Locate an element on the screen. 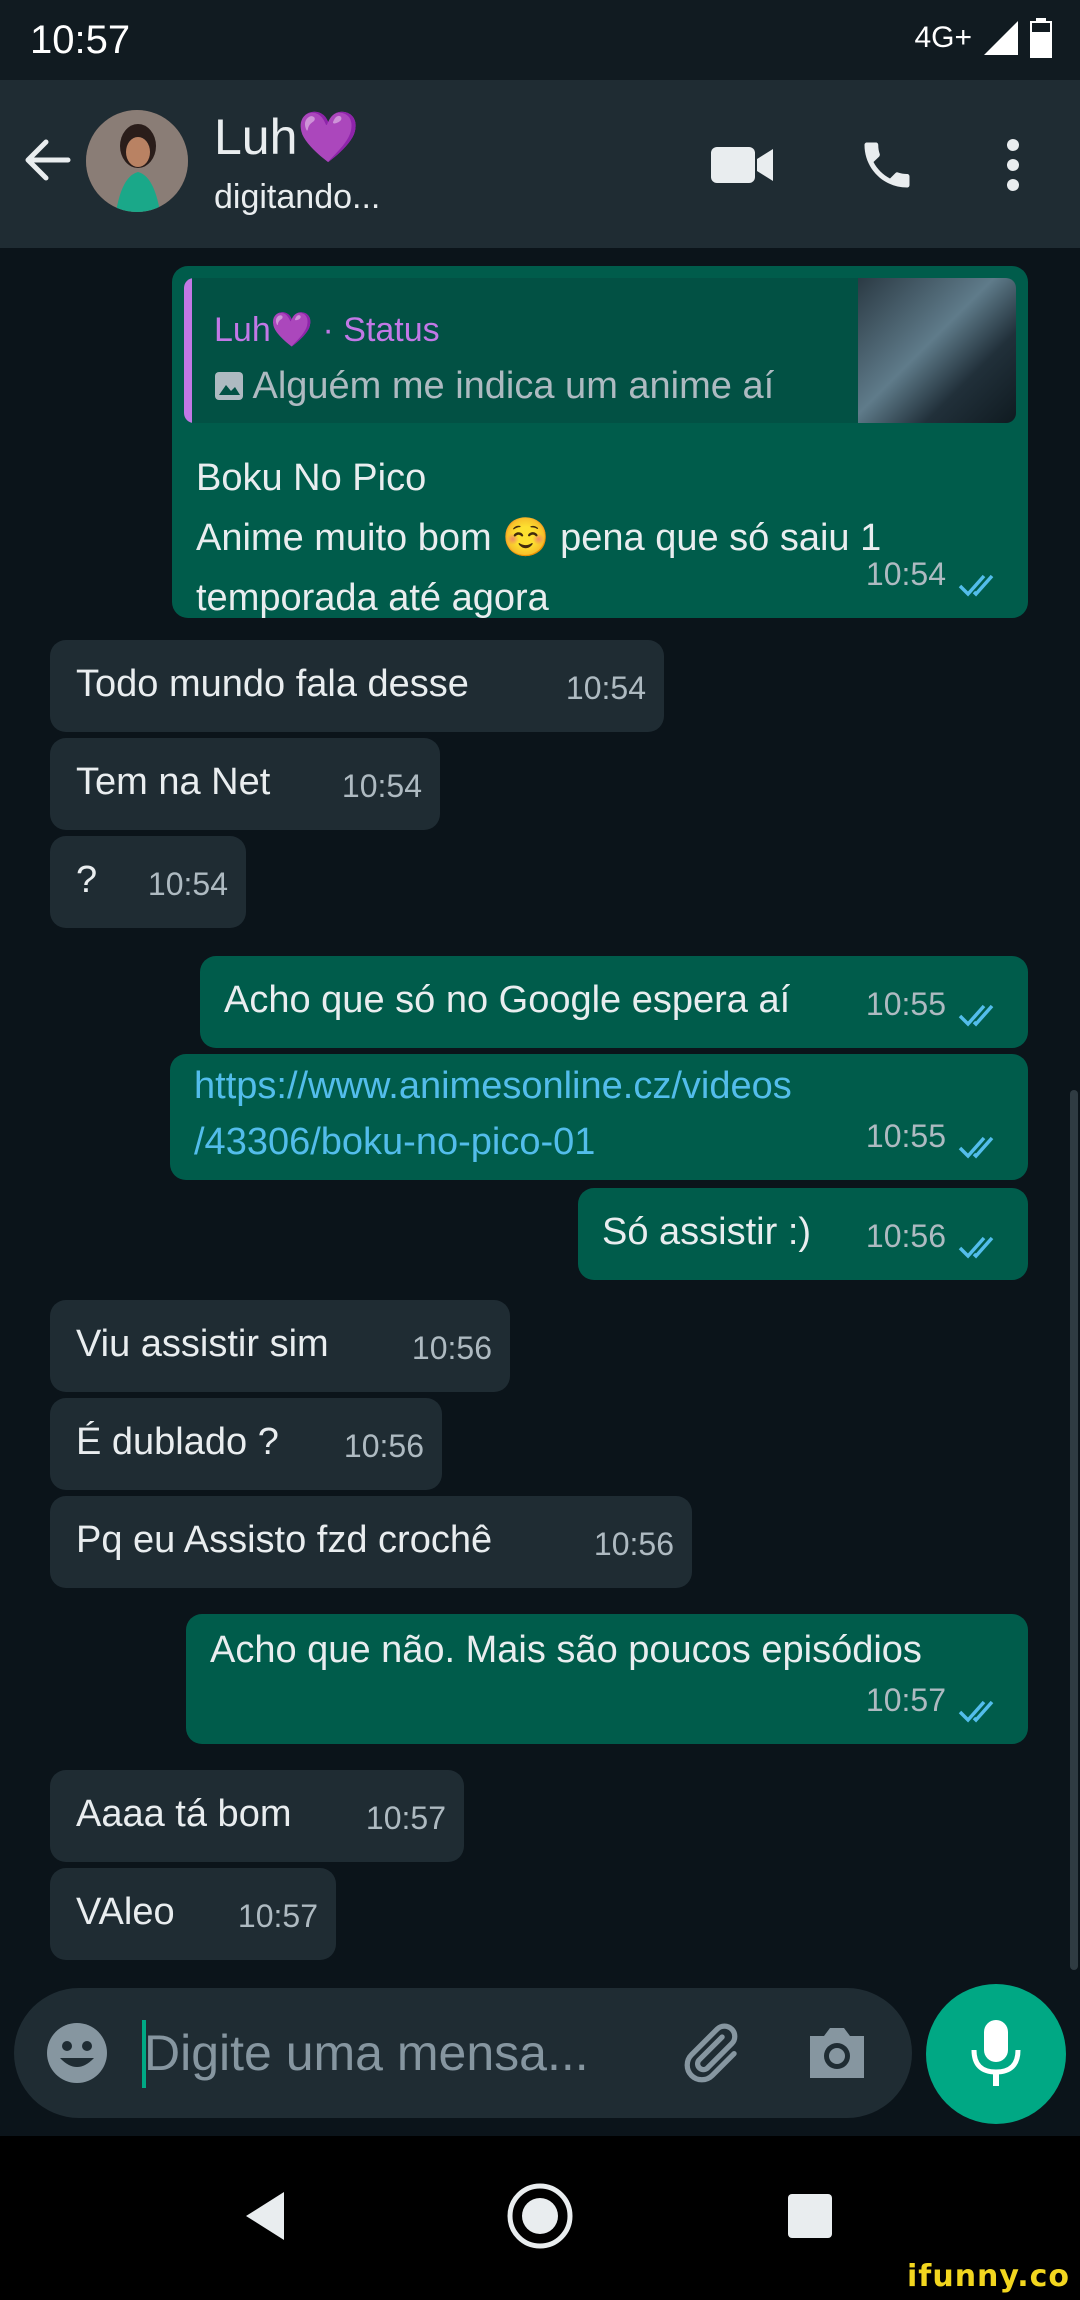 The height and width of the screenshot is (2300, 1080). nav-recents-button is located at coordinates (810, 2216).